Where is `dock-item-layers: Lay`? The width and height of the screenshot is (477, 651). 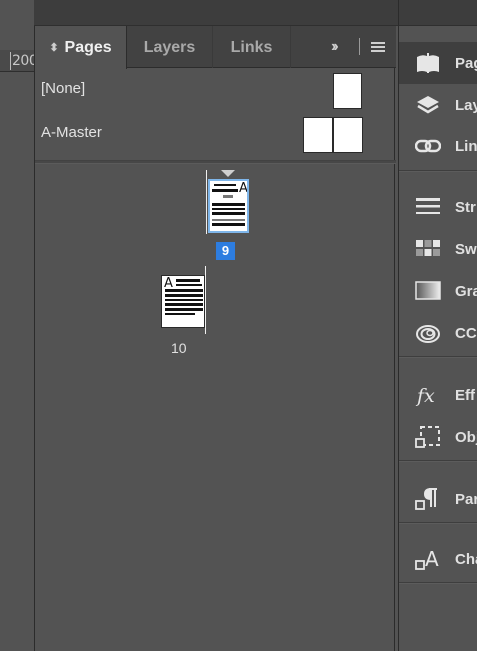
dock-item-layers: Lay is located at coordinates (438, 105).